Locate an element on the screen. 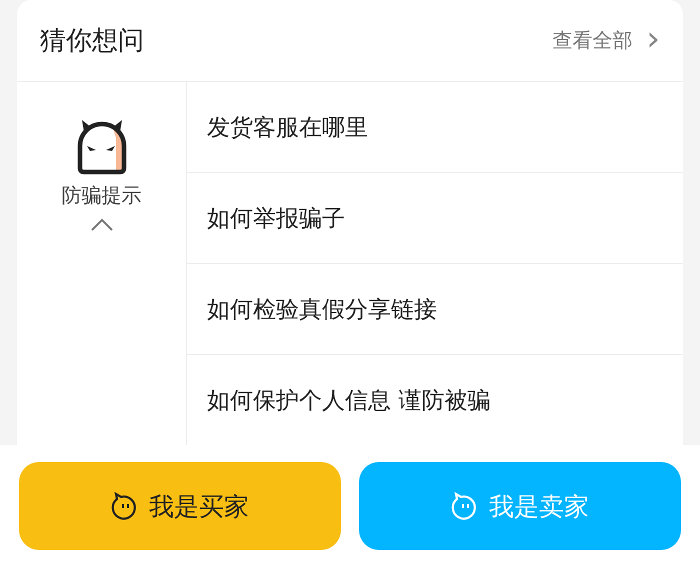 The width and height of the screenshot is (700, 561). chevron-up-icon is located at coordinates (102, 224).